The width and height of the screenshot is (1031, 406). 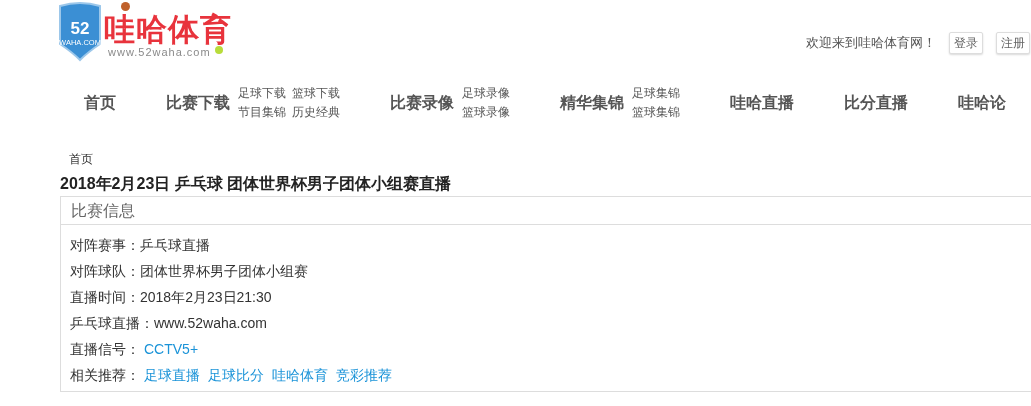 What do you see at coordinates (112, 323) in the screenshot?
I see `info-label: 乒乓球直播：` at bounding box center [112, 323].